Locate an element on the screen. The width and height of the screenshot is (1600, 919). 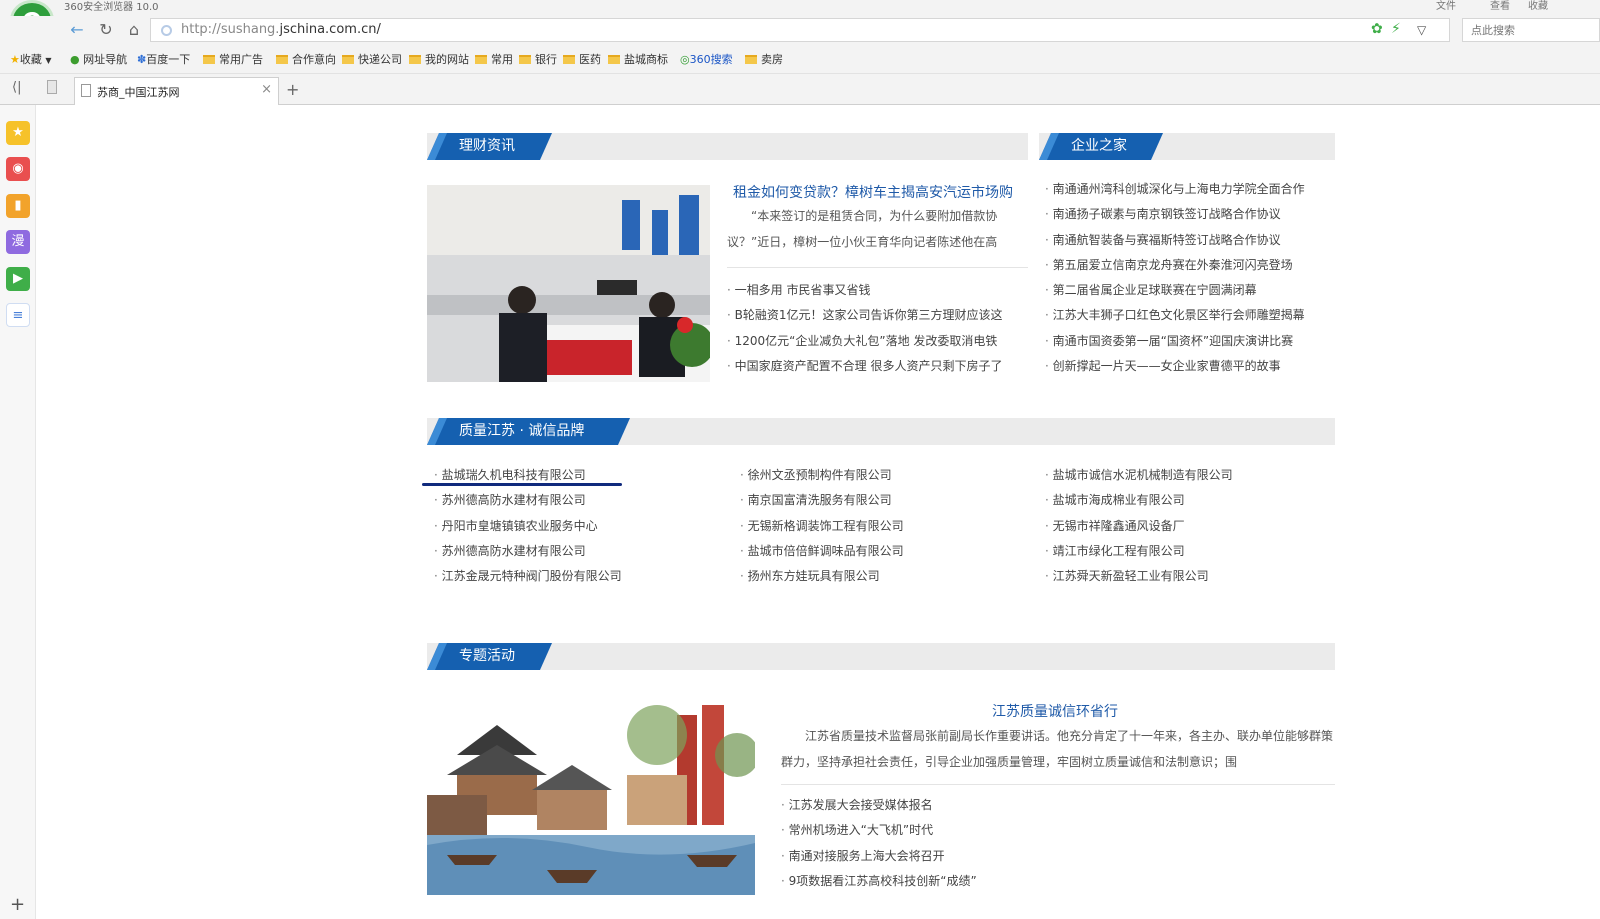
bookmark-360search: ◎360搜索 is located at coordinates (706, 59).